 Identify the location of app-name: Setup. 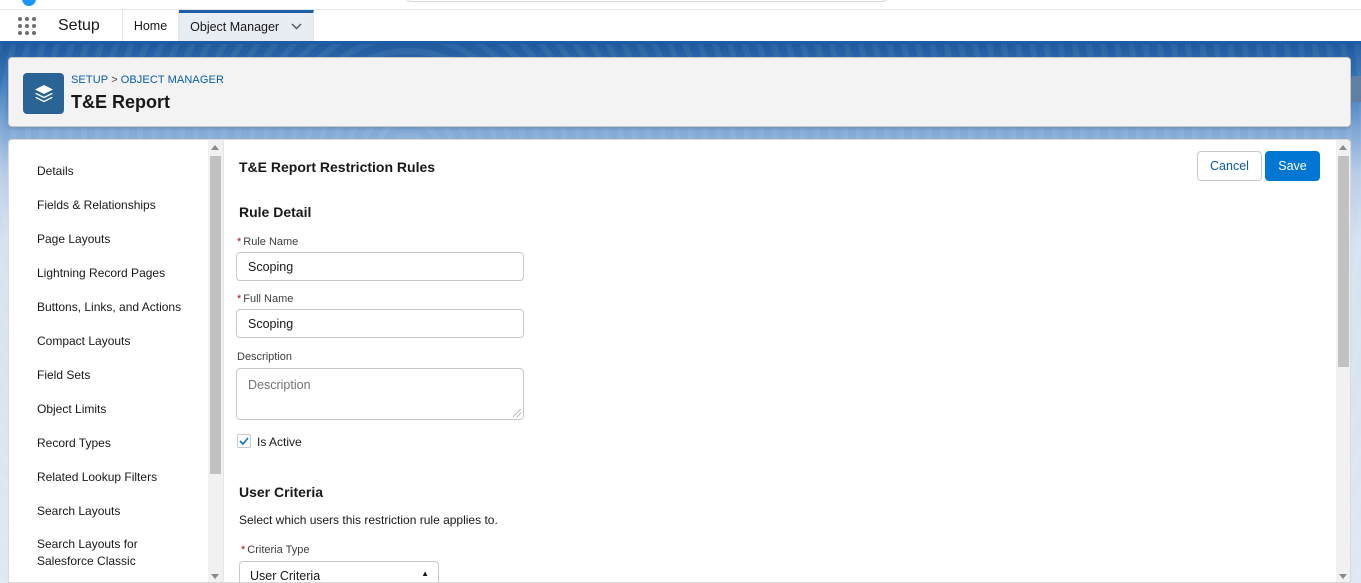
(88, 25).